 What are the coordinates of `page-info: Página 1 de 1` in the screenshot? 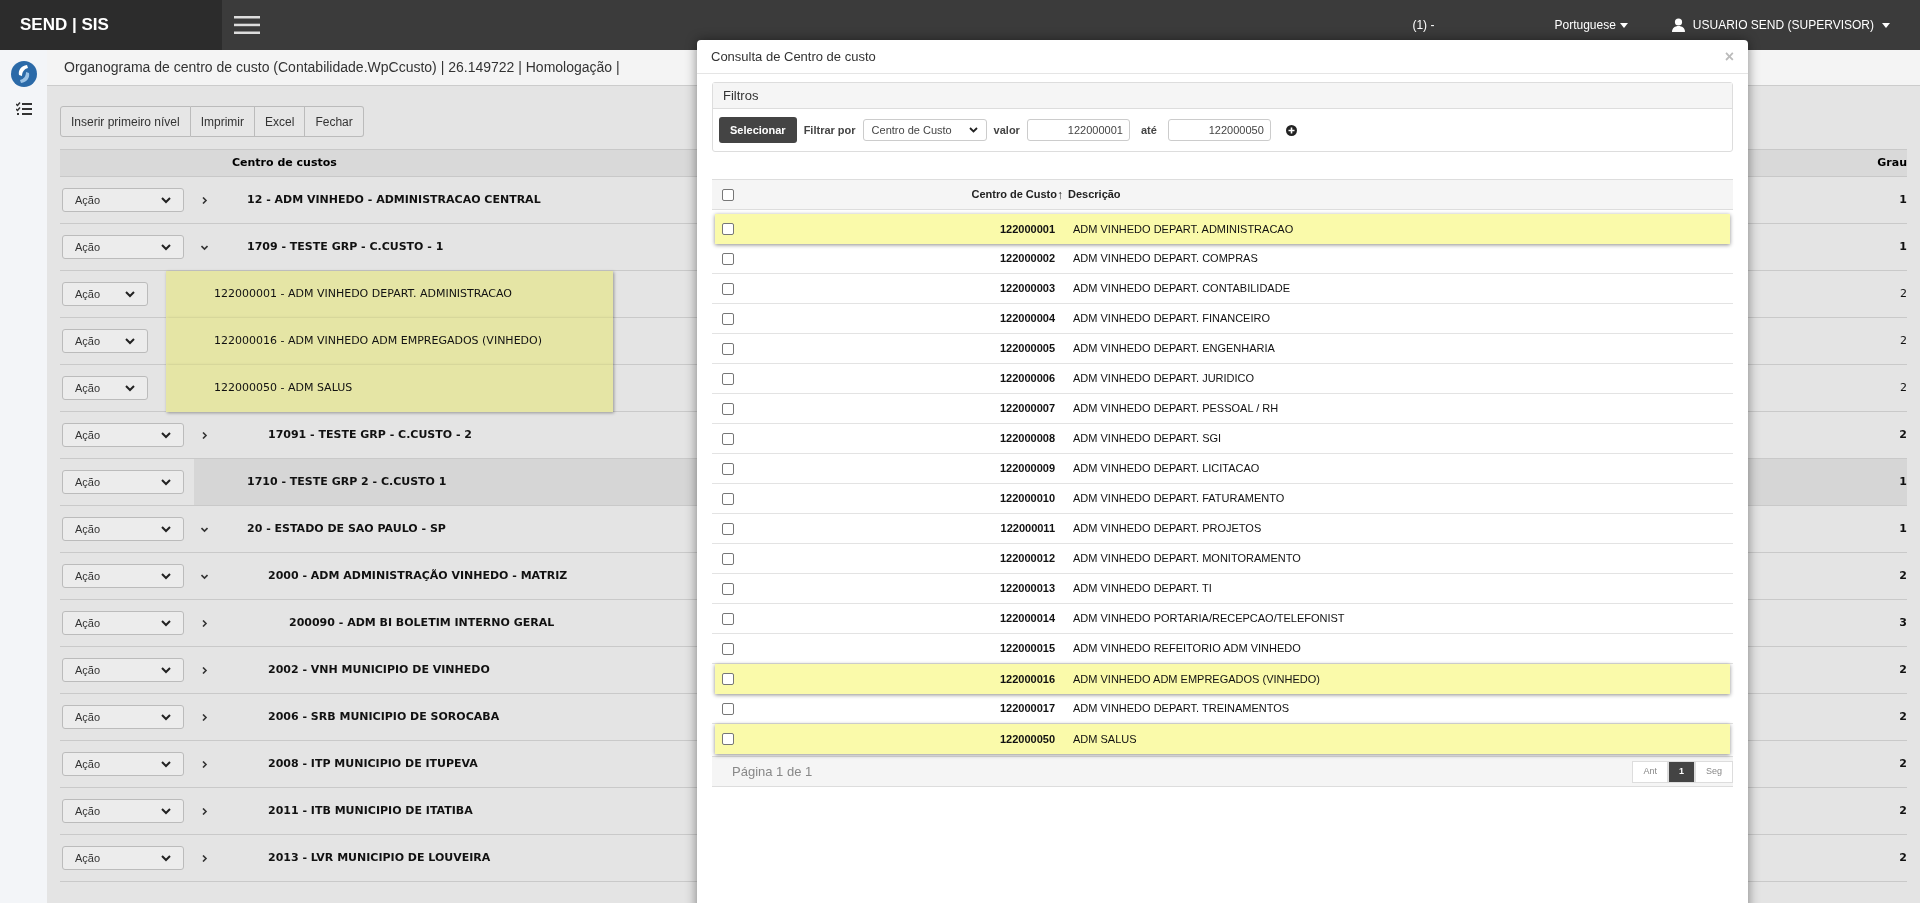 It's located at (772, 771).